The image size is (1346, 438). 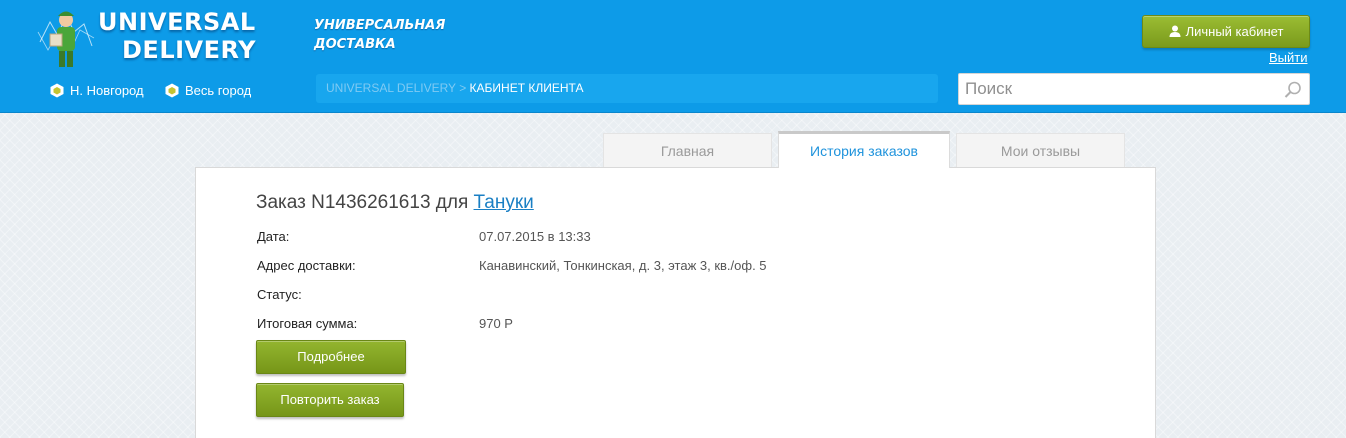 I want to click on field-label: Дата:, so click(x=273, y=236).